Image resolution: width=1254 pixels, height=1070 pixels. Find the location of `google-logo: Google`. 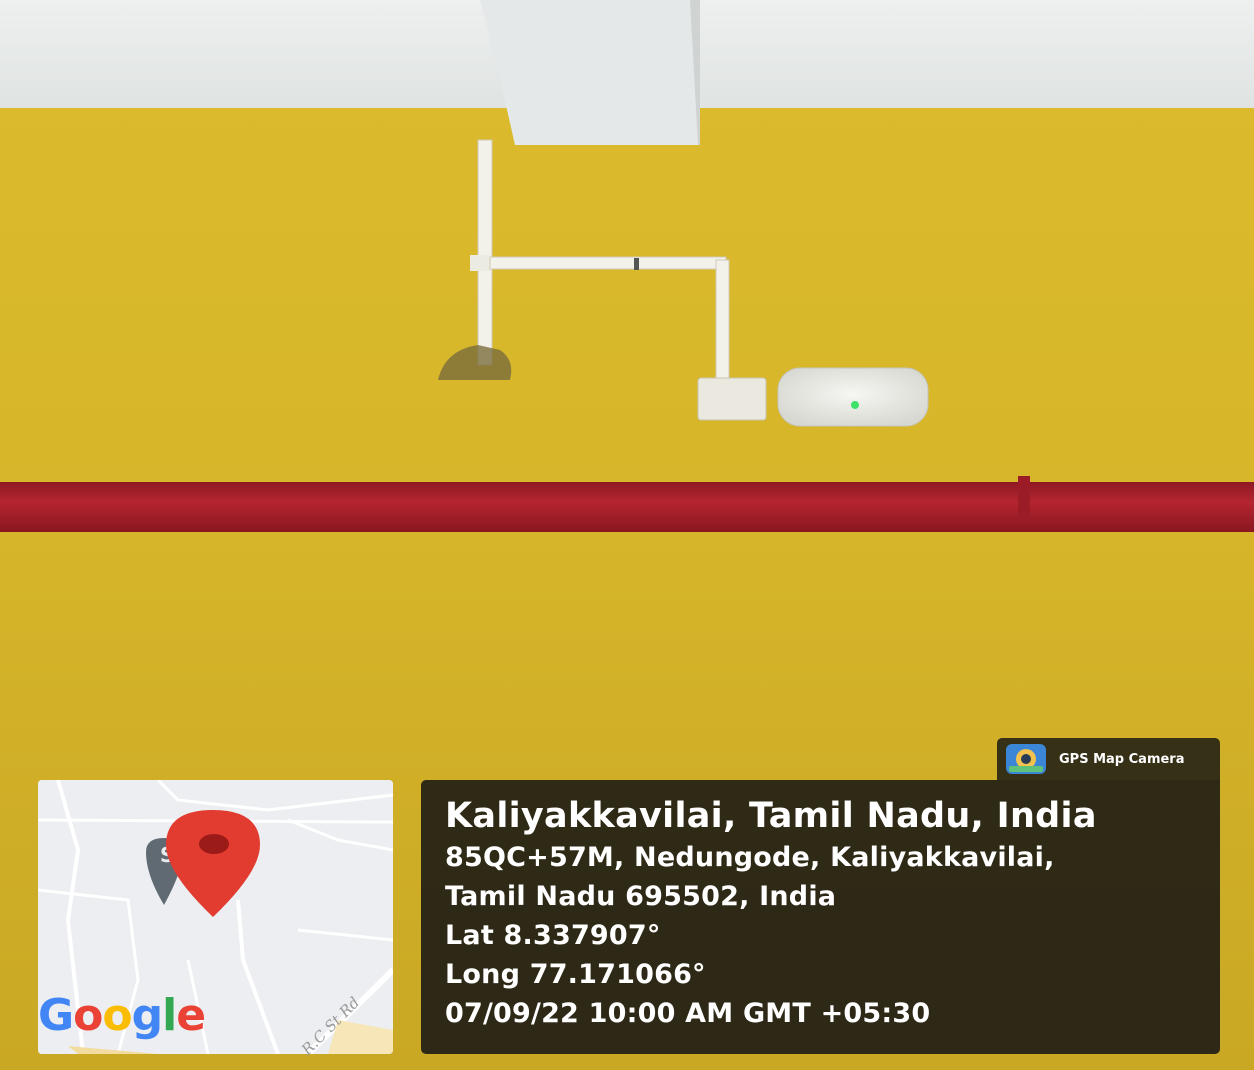

google-logo: Google is located at coordinates (122, 1015).